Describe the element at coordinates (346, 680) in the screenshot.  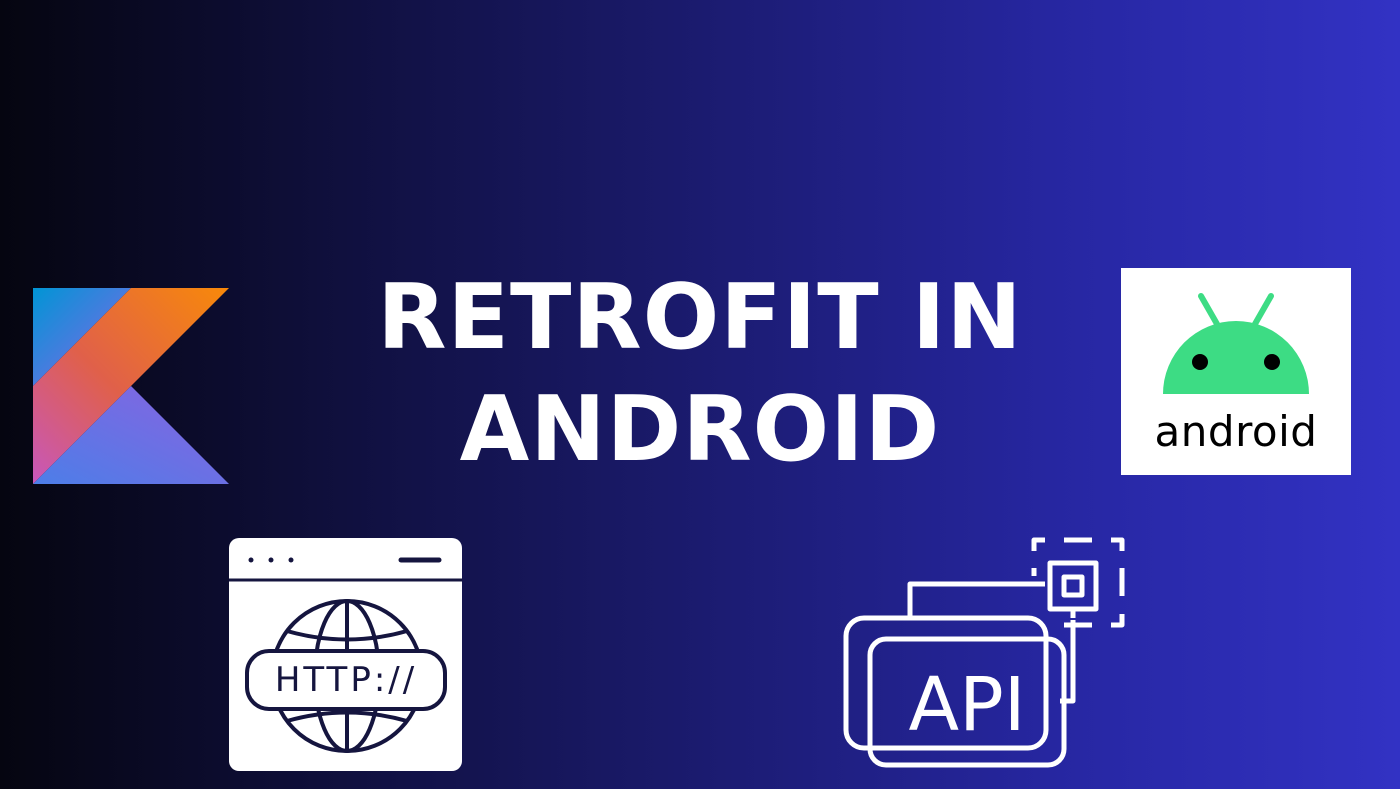
I see `http-icon-label: HTTP://` at that location.